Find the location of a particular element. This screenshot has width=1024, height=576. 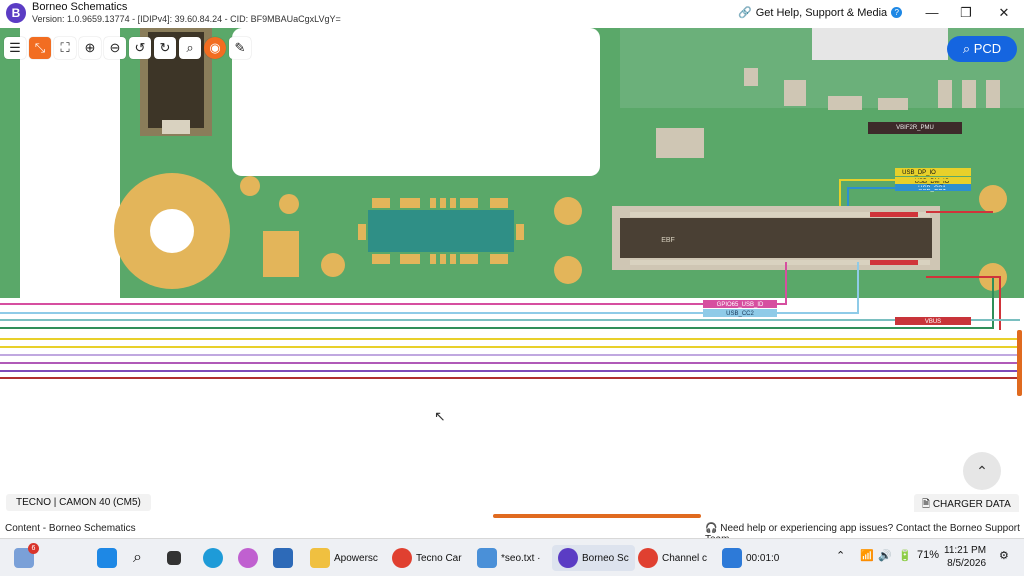

document-icon: 🗎 is located at coordinates (926, 504).